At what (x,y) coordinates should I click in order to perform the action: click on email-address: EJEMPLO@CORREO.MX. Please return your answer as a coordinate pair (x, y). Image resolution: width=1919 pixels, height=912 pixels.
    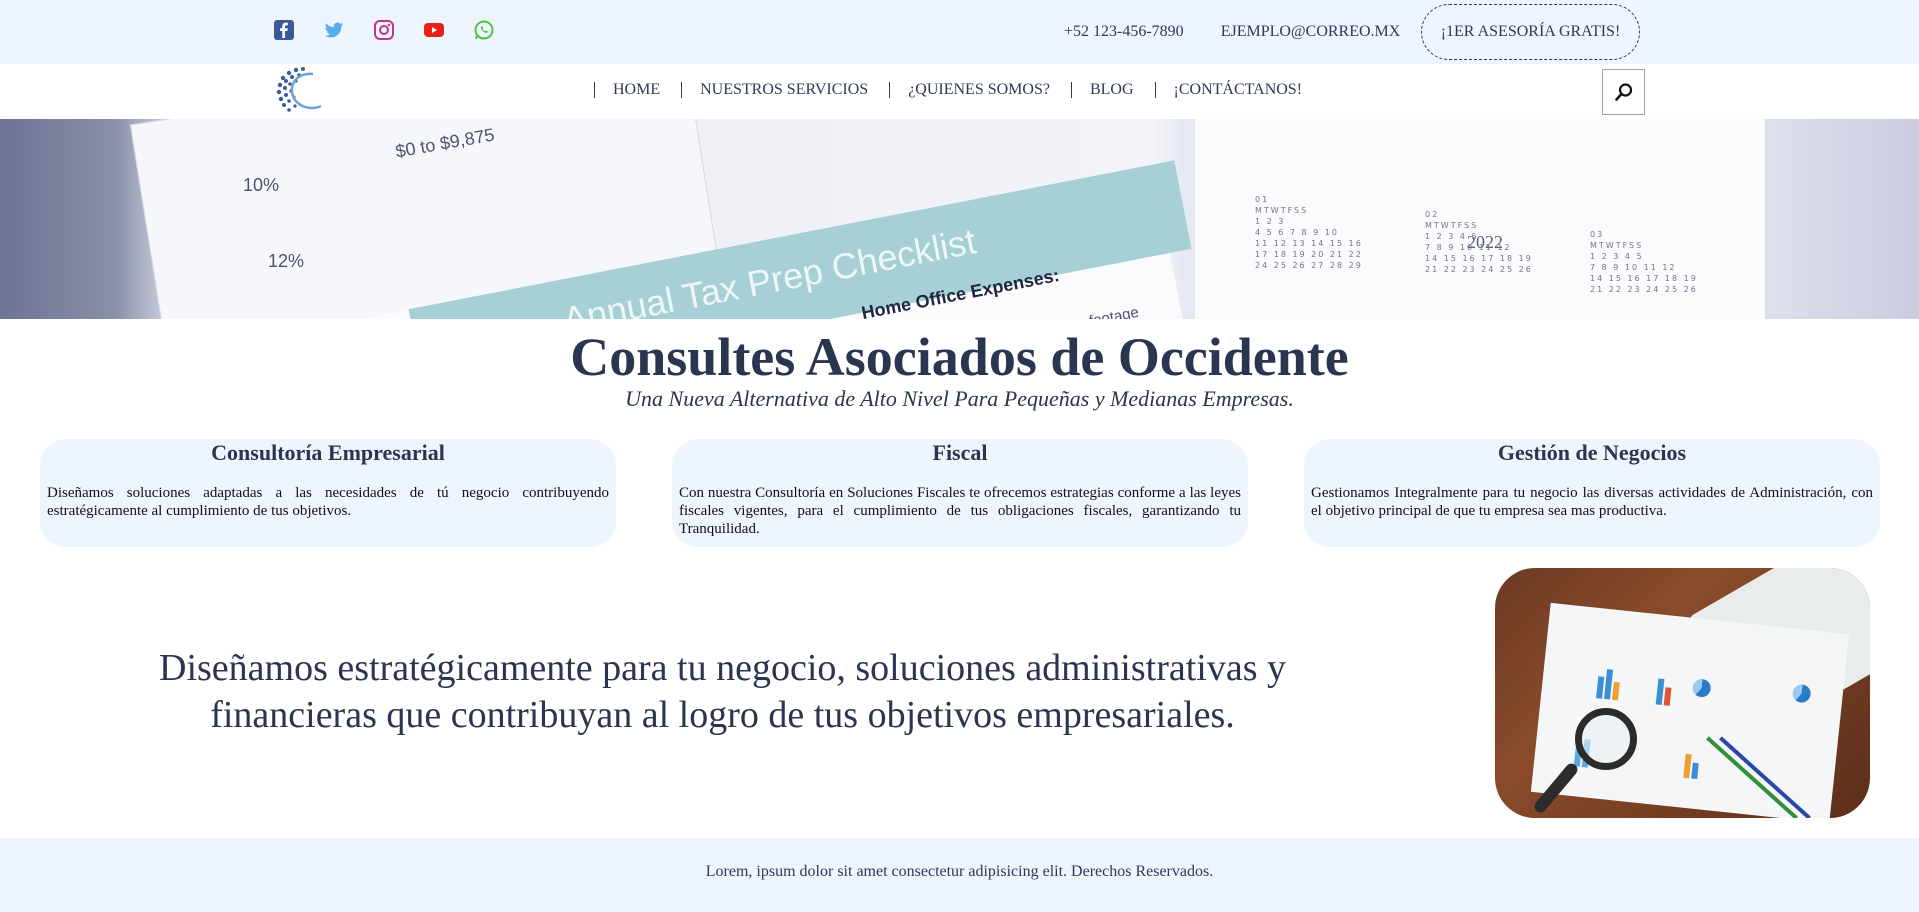
    Looking at the image, I should click on (1311, 32).